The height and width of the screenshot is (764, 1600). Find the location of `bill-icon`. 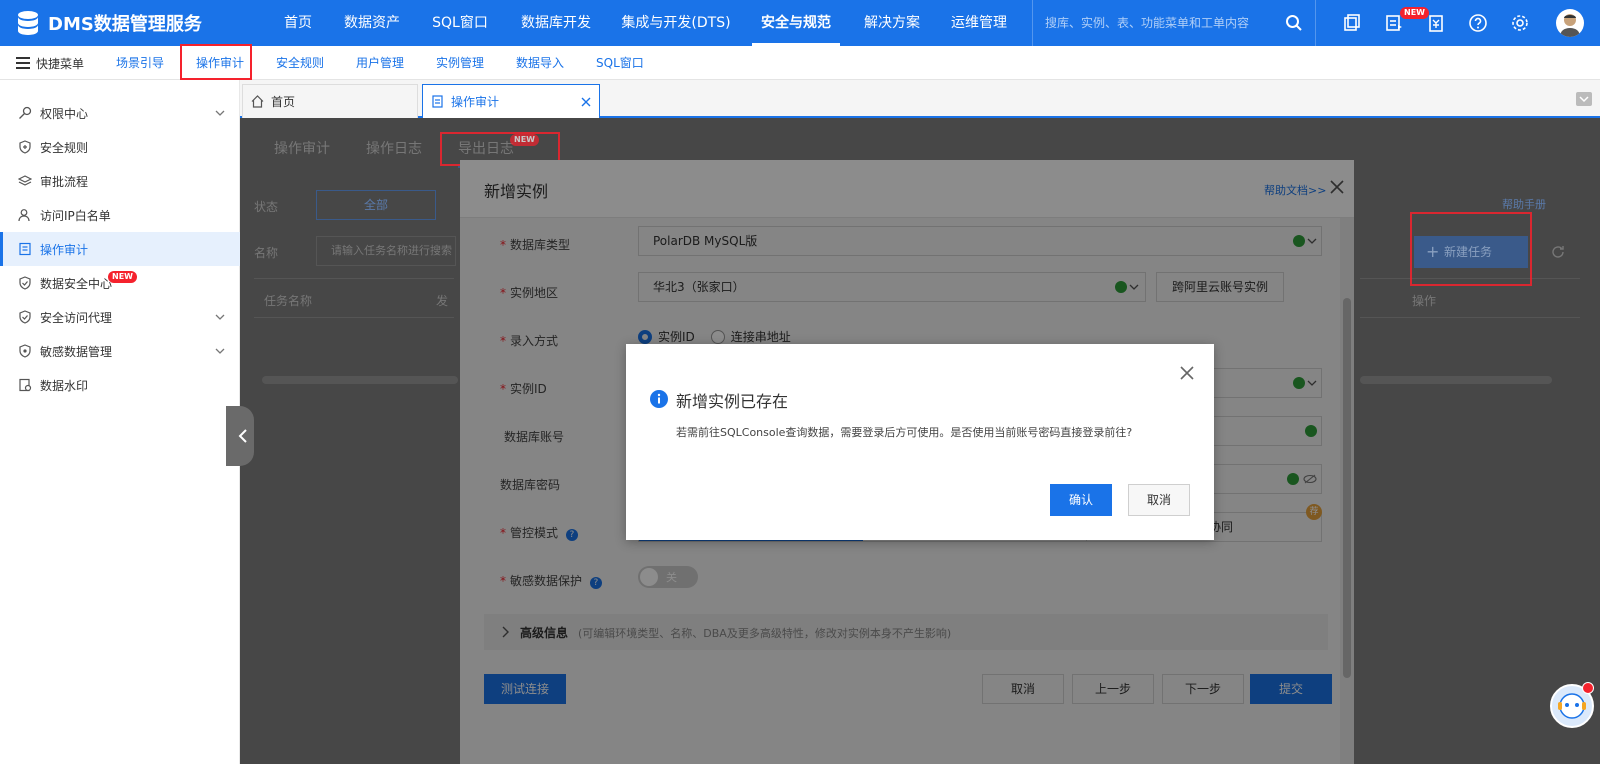

bill-icon is located at coordinates (1436, 23).